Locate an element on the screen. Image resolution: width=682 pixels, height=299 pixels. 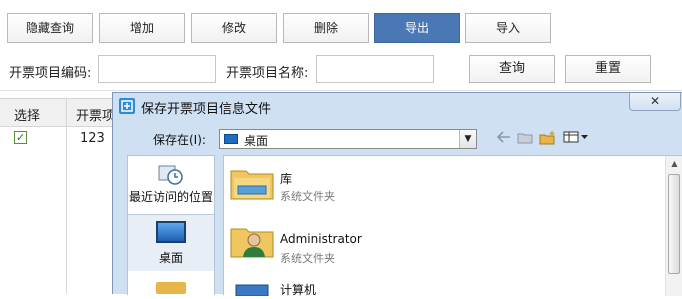
place-desktop-label: 桌面 is located at coordinates (170, 258).